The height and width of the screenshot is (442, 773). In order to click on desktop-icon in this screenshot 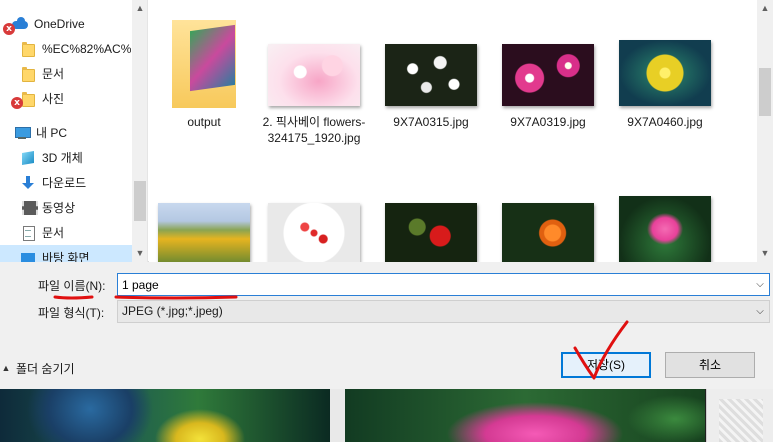, I will do `click(28, 257)`.